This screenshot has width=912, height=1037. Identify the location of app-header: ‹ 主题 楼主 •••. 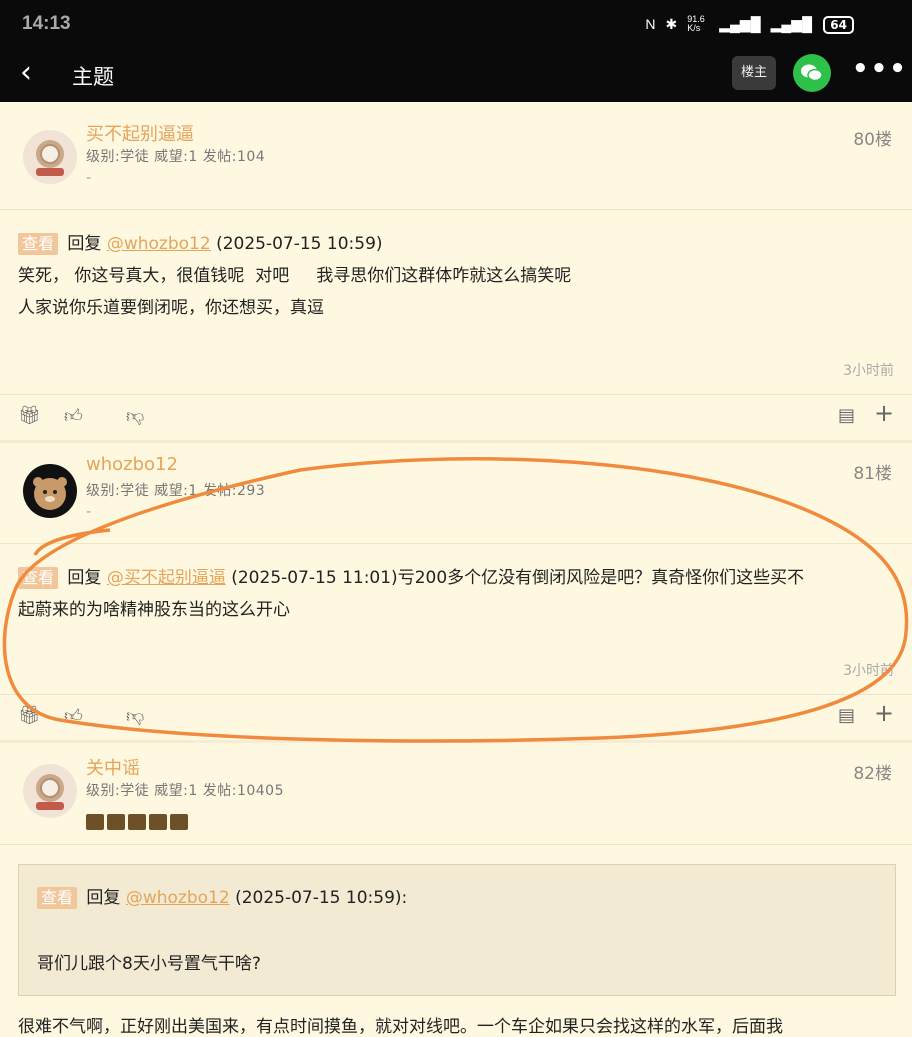
(456, 76).